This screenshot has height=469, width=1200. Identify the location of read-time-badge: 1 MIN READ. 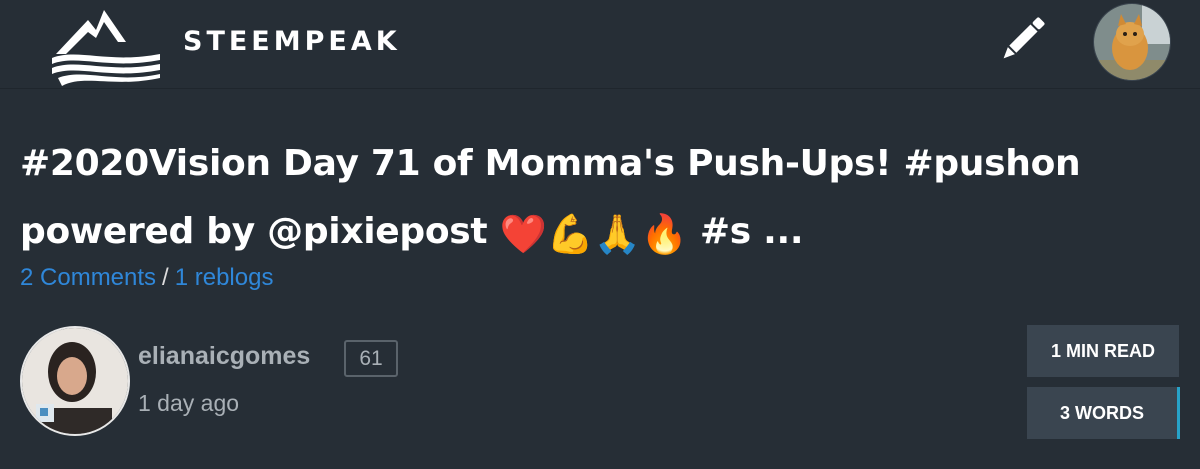
(1103, 351).